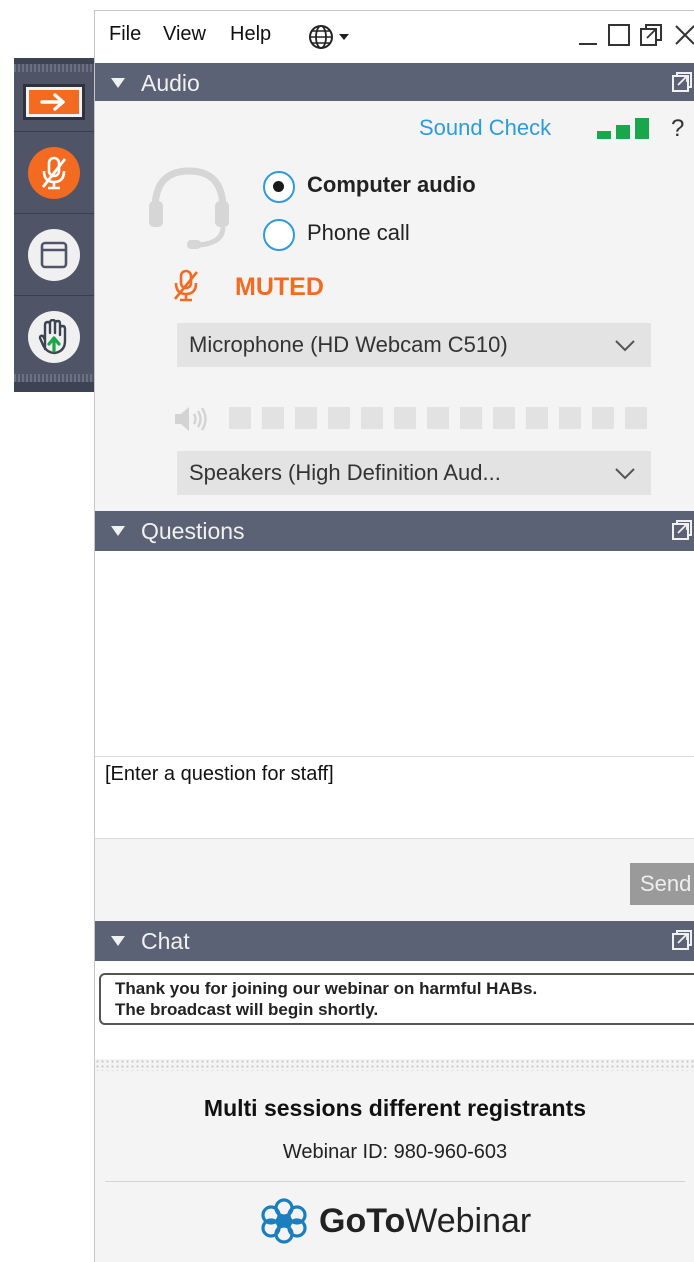 The height and width of the screenshot is (1262, 694). I want to click on arrow-right-icon, so click(54, 101).